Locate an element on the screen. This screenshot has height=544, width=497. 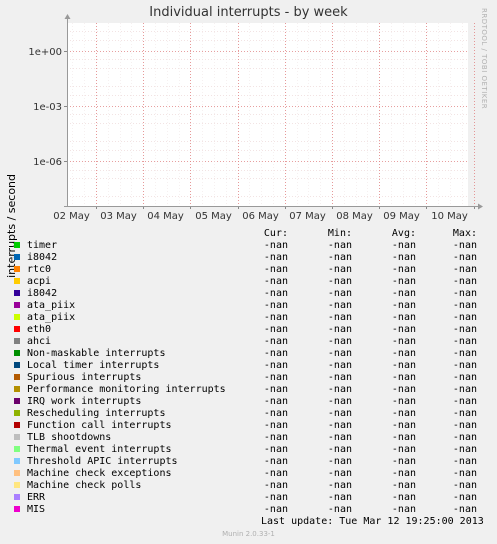
legend-row: MIS -nan -nan -nan -nan is located at coordinates (252, 510).